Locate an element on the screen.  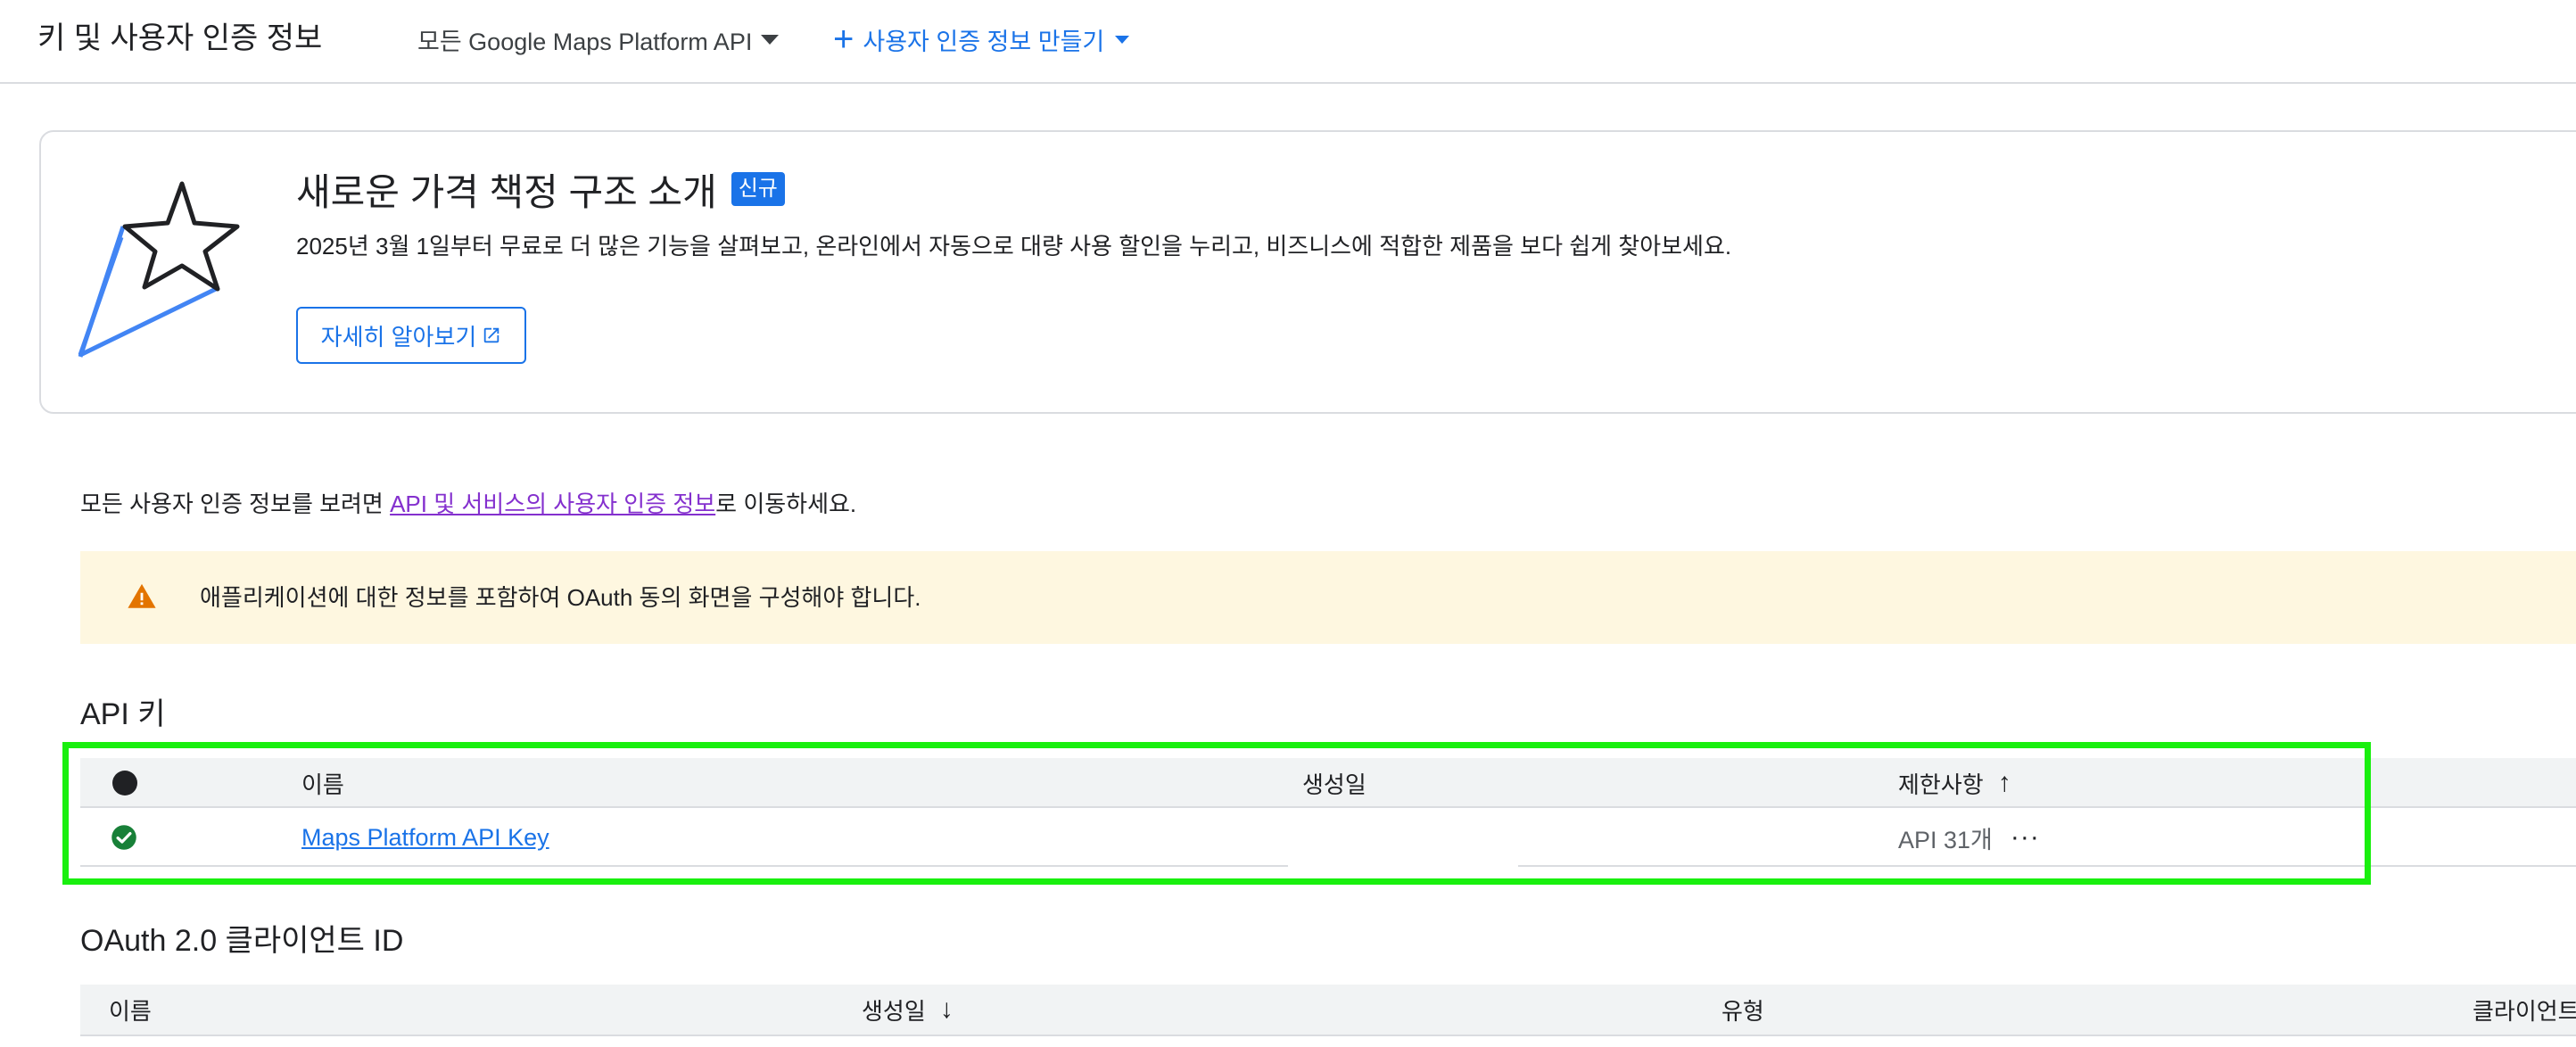
api-keys-title: API 키 is located at coordinates (123, 714).